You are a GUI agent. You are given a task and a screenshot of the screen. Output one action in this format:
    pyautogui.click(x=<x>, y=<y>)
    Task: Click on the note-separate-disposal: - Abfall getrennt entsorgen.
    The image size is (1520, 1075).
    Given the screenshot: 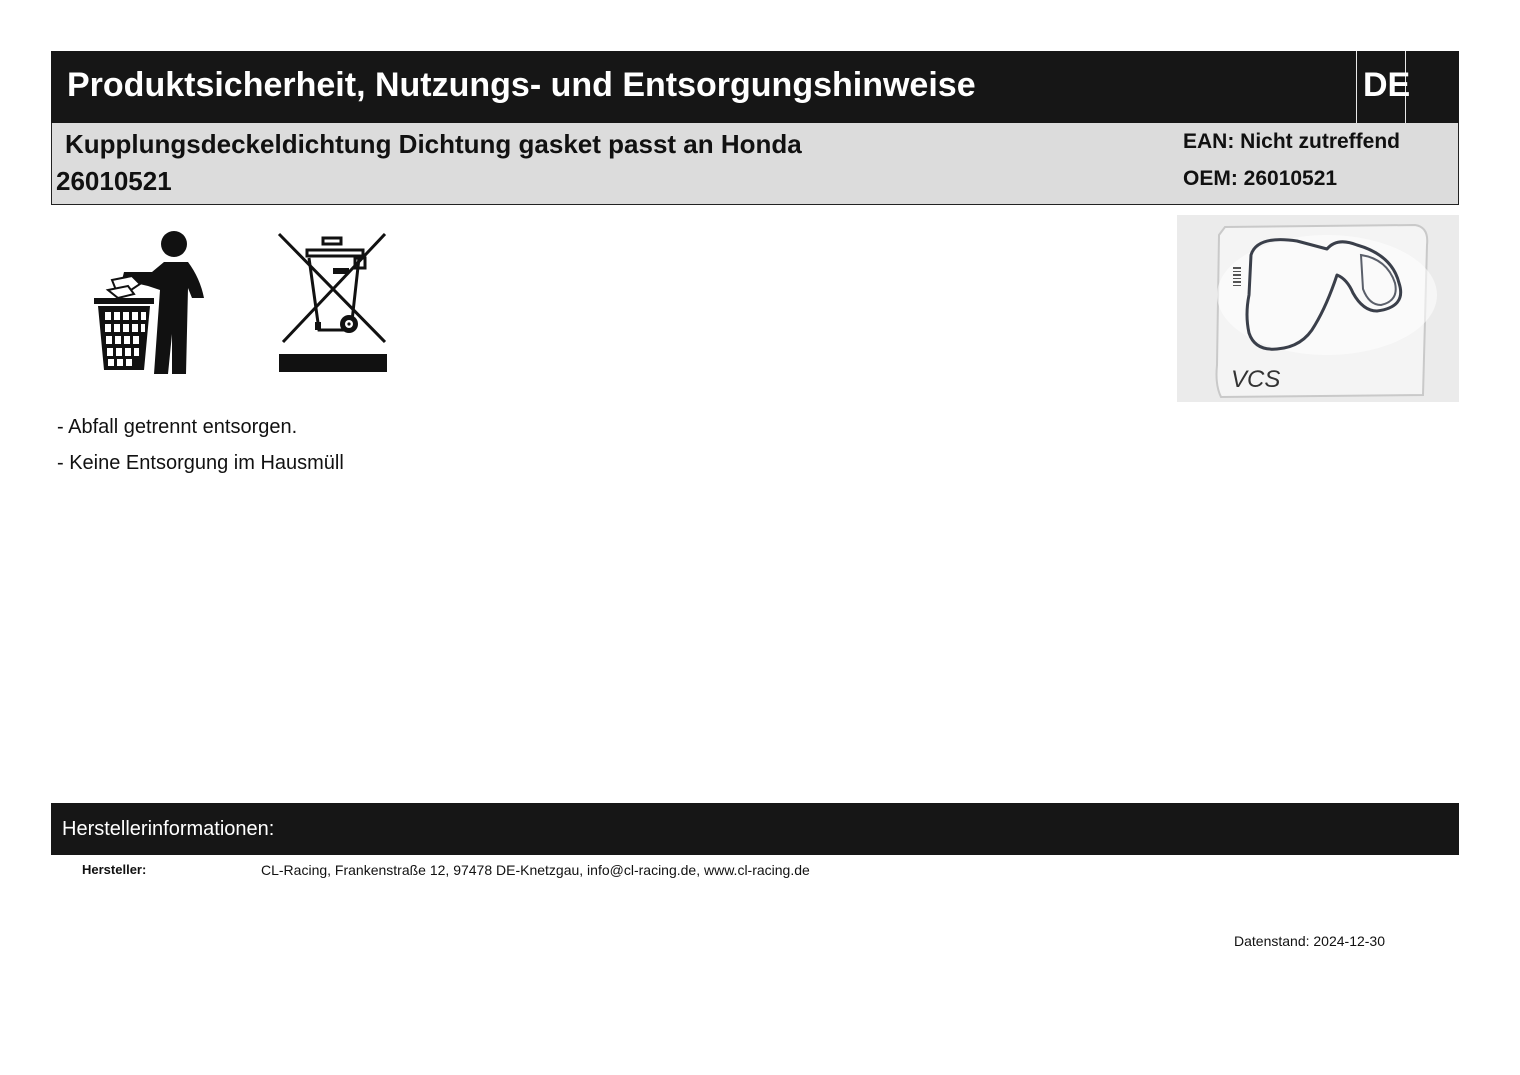 What is the action you would take?
    pyautogui.click(x=177, y=427)
    